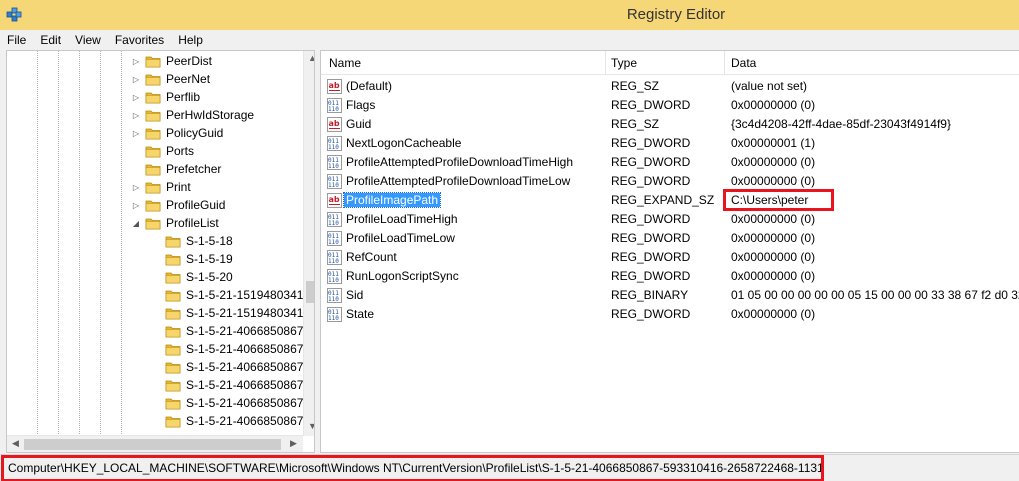  What do you see at coordinates (293, 443) in the screenshot?
I see `scroll-right-icon: ▶` at bounding box center [293, 443].